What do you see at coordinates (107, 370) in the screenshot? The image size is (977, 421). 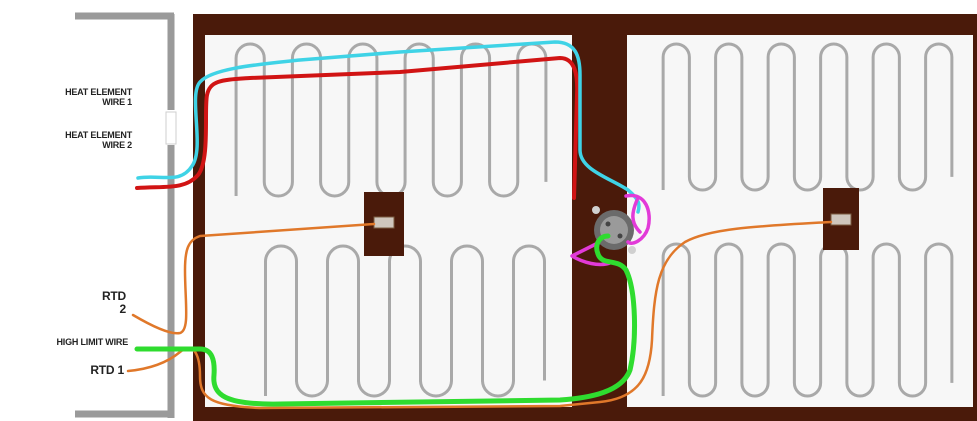 I see `rtd-1-label: RTD 1` at bounding box center [107, 370].